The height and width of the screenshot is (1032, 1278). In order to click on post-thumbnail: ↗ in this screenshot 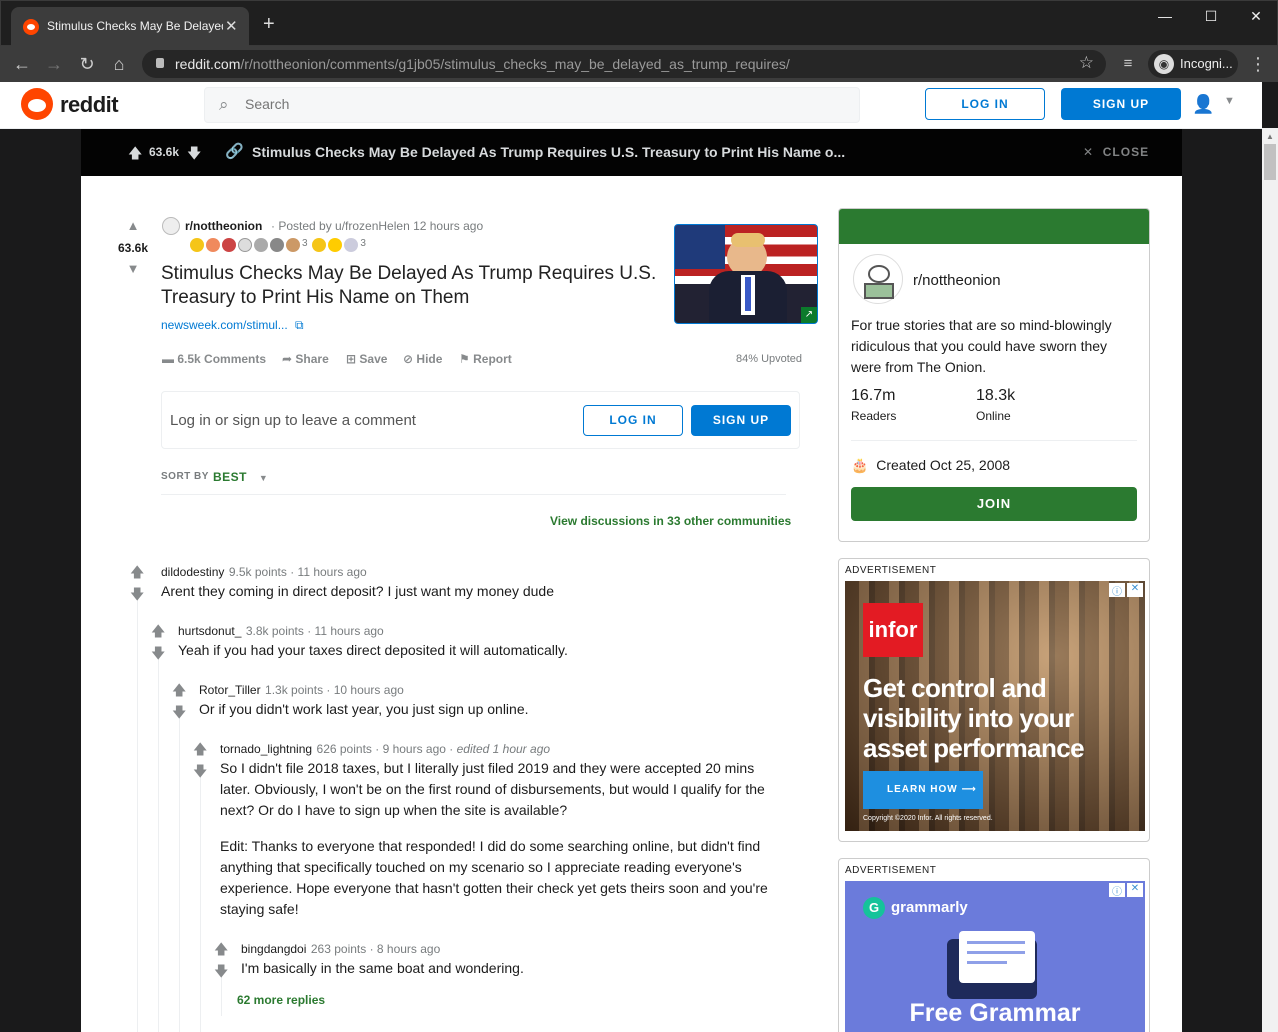, I will do `click(746, 274)`.